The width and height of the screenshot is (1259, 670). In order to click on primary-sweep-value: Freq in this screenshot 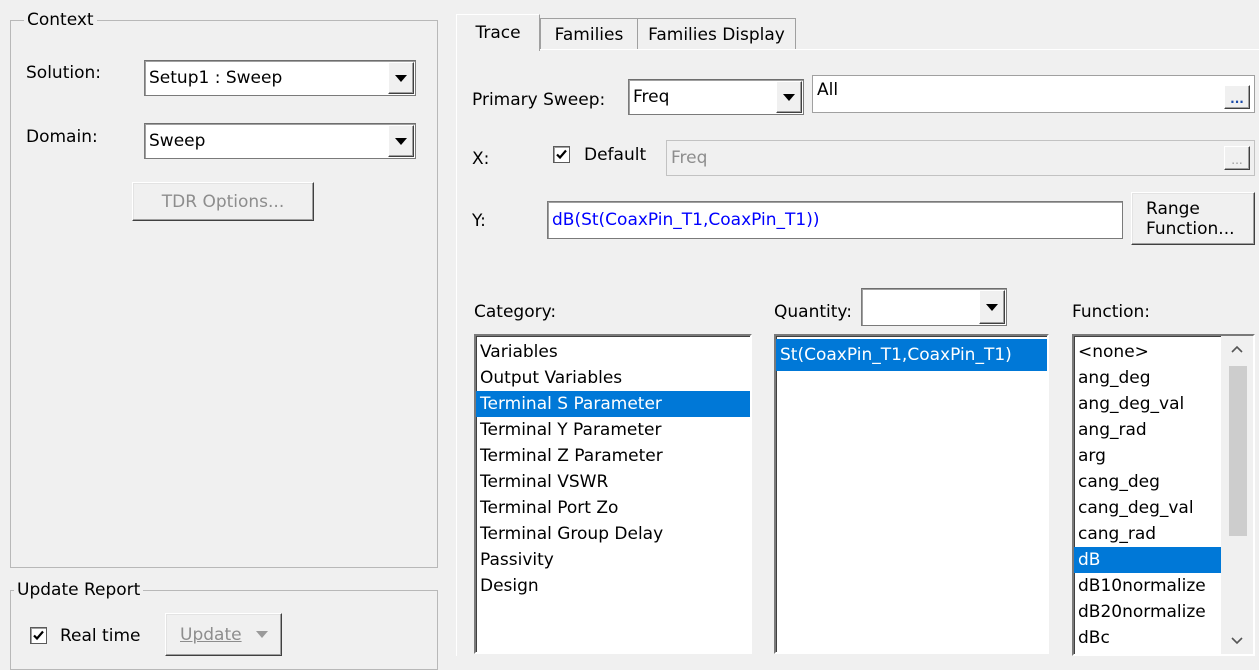, I will do `click(651, 97)`.